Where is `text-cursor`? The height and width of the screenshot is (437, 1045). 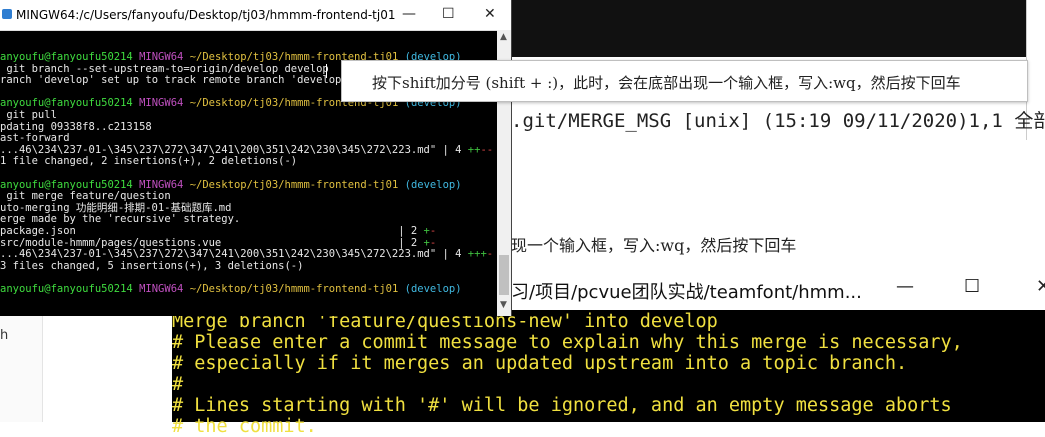 text-cursor is located at coordinates (326, 71).